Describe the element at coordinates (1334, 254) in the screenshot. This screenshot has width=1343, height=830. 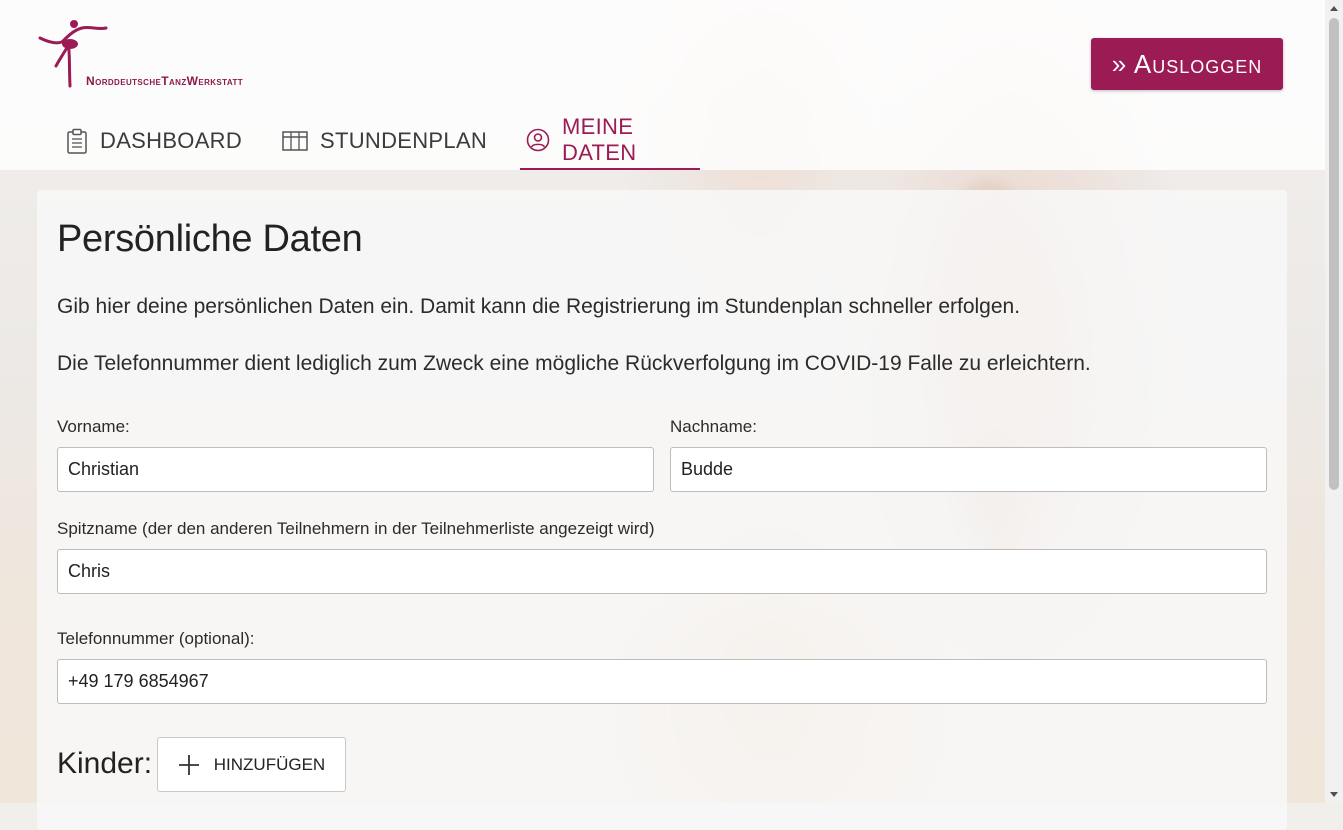
I see `scrollbar-thumb` at that location.